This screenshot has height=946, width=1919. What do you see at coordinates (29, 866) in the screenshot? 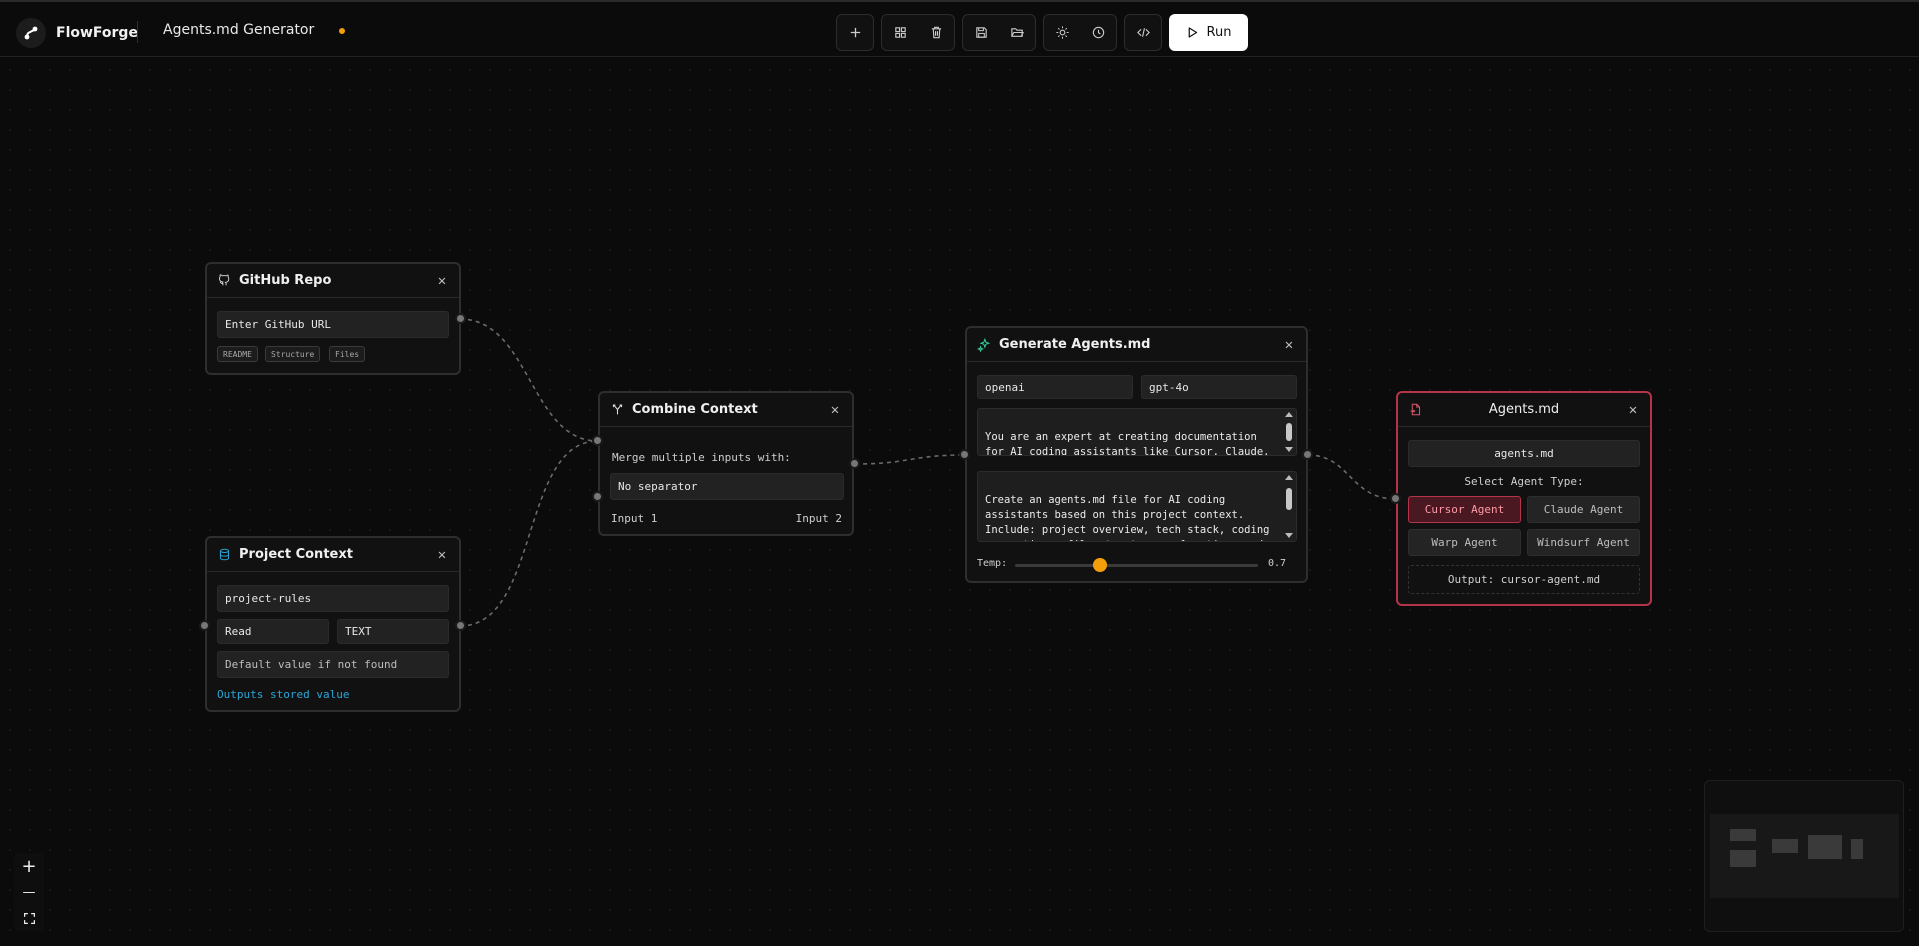
I see `zoom-in-button: +` at bounding box center [29, 866].